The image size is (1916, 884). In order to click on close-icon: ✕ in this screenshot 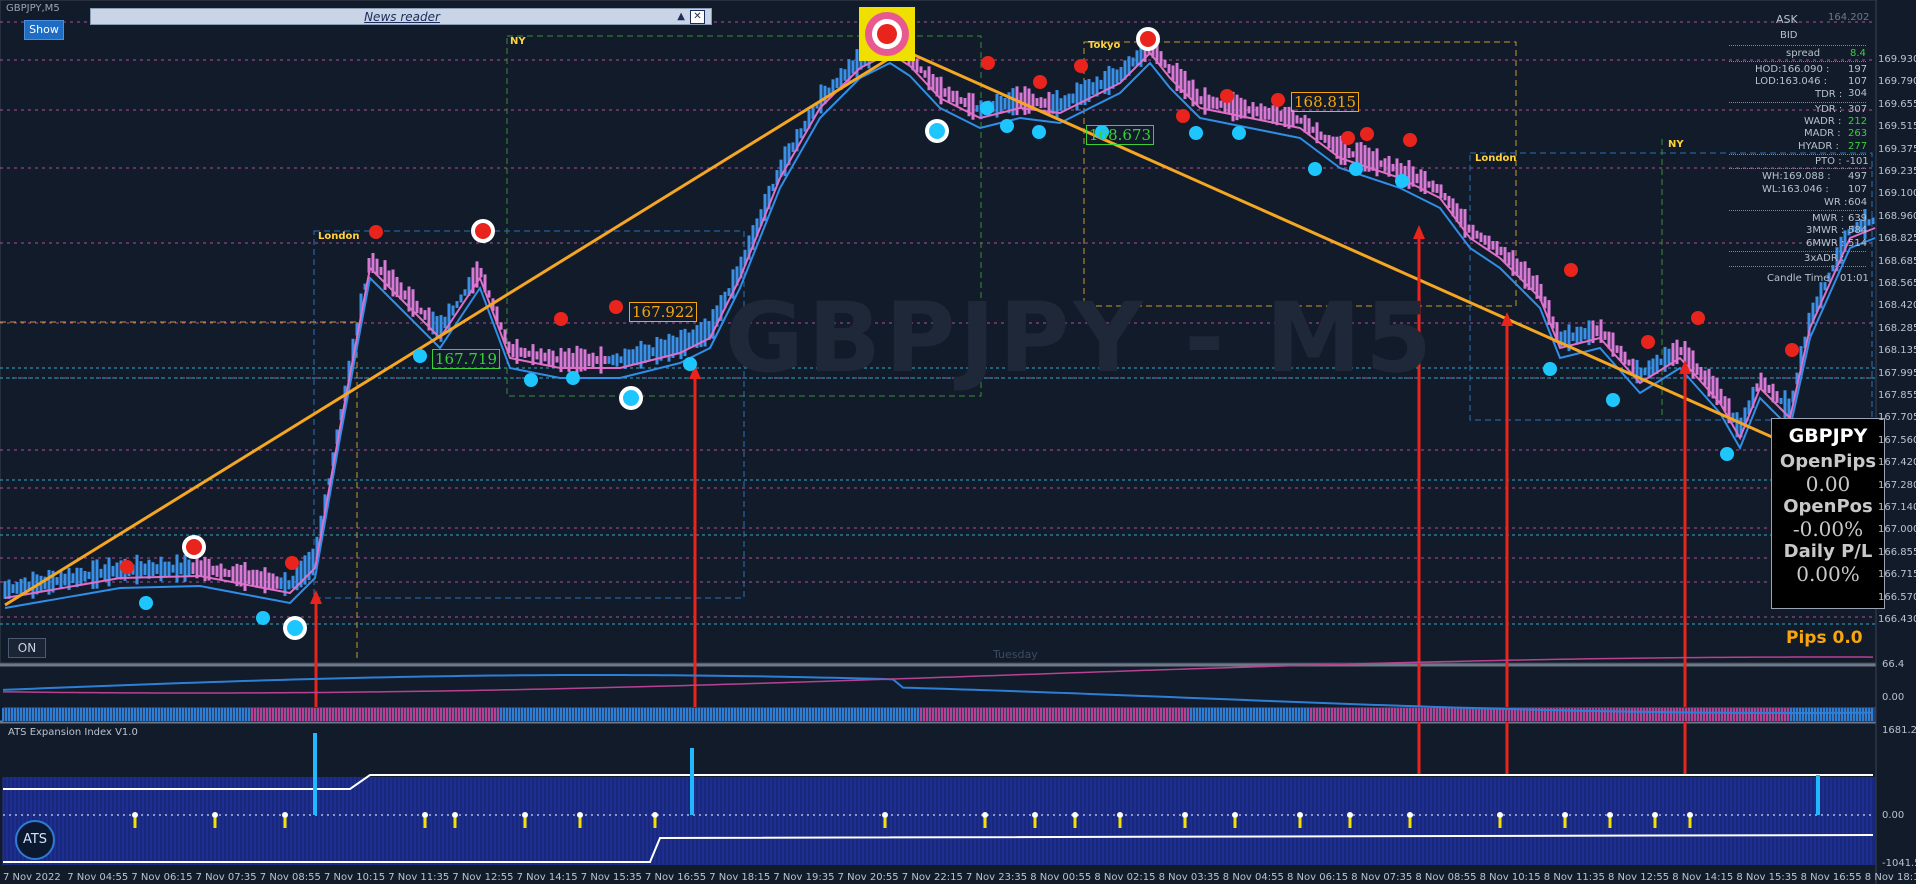, I will do `click(697, 17)`.